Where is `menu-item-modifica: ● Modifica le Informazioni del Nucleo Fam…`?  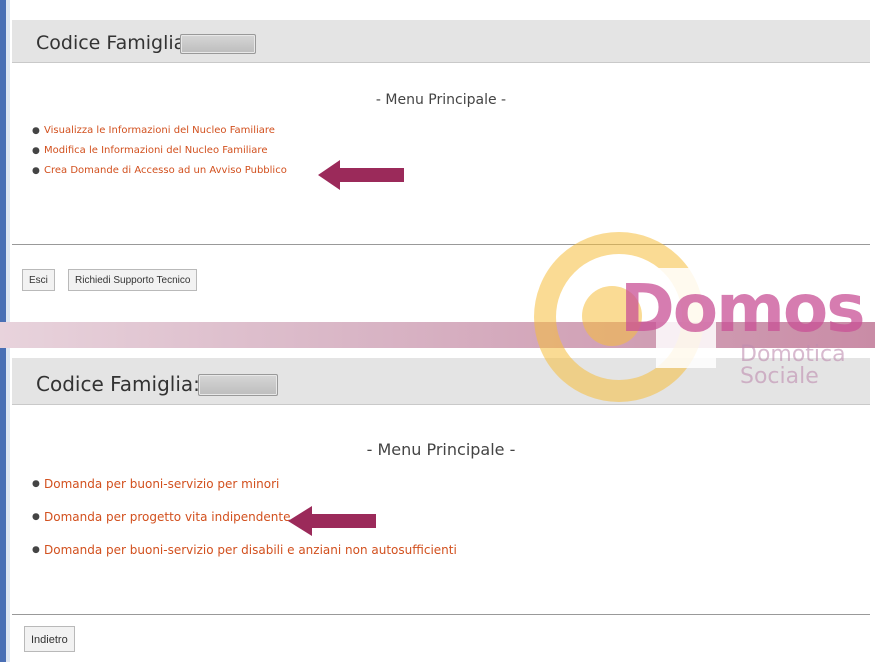
menu-item-modifica: ● Modifica le Informazioni del Nucleo Fam… is located at coordinates (159, 153).